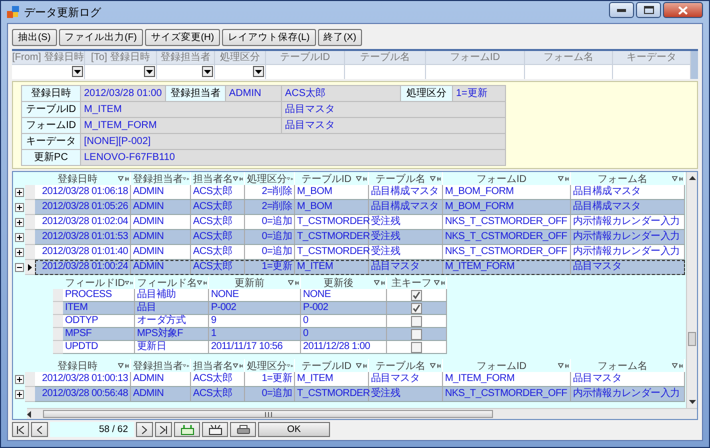 This screenshot has width=710, height=448. I want to click on scroll-down-icon, so click(692, 402).